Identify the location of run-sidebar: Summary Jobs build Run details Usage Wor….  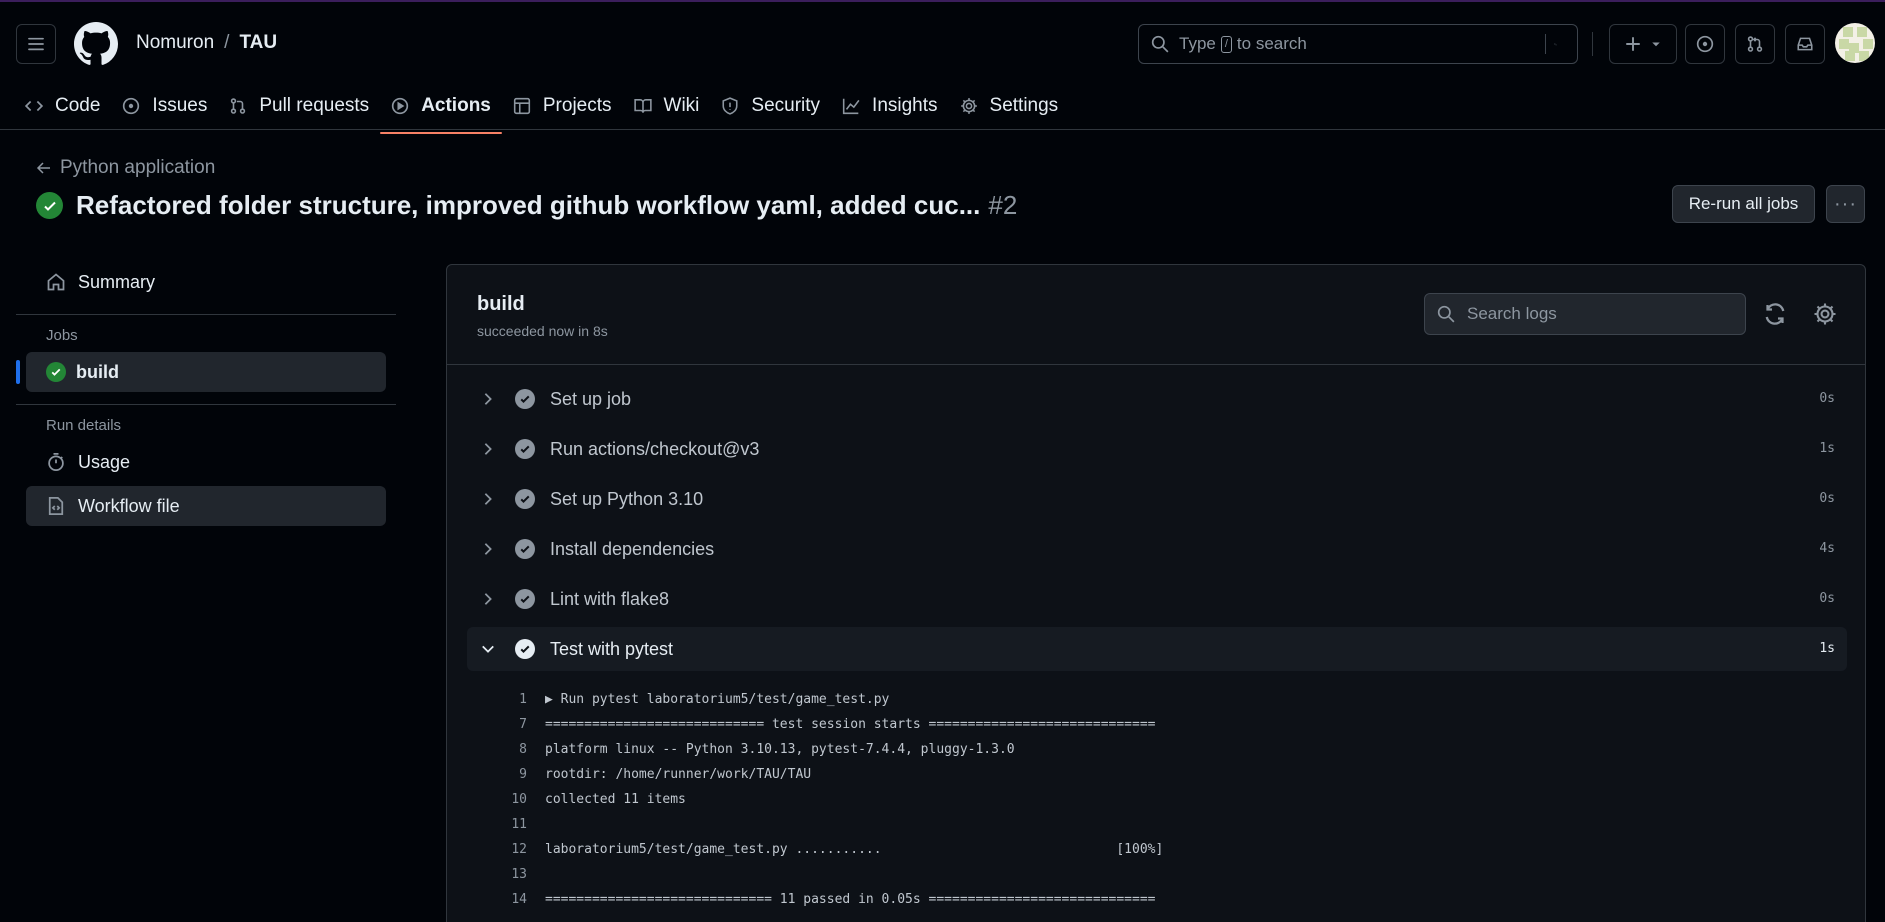
(206, 394).